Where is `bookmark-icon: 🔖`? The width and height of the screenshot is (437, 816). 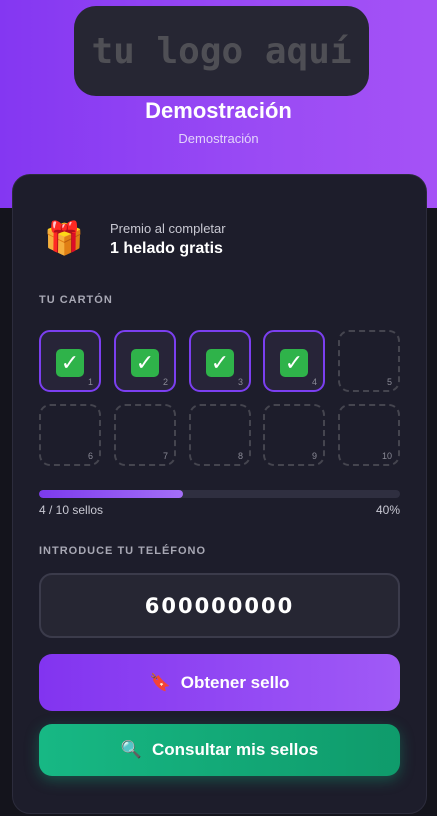 bookmark-icon: 🔖 is located at coordinates (160, 682).